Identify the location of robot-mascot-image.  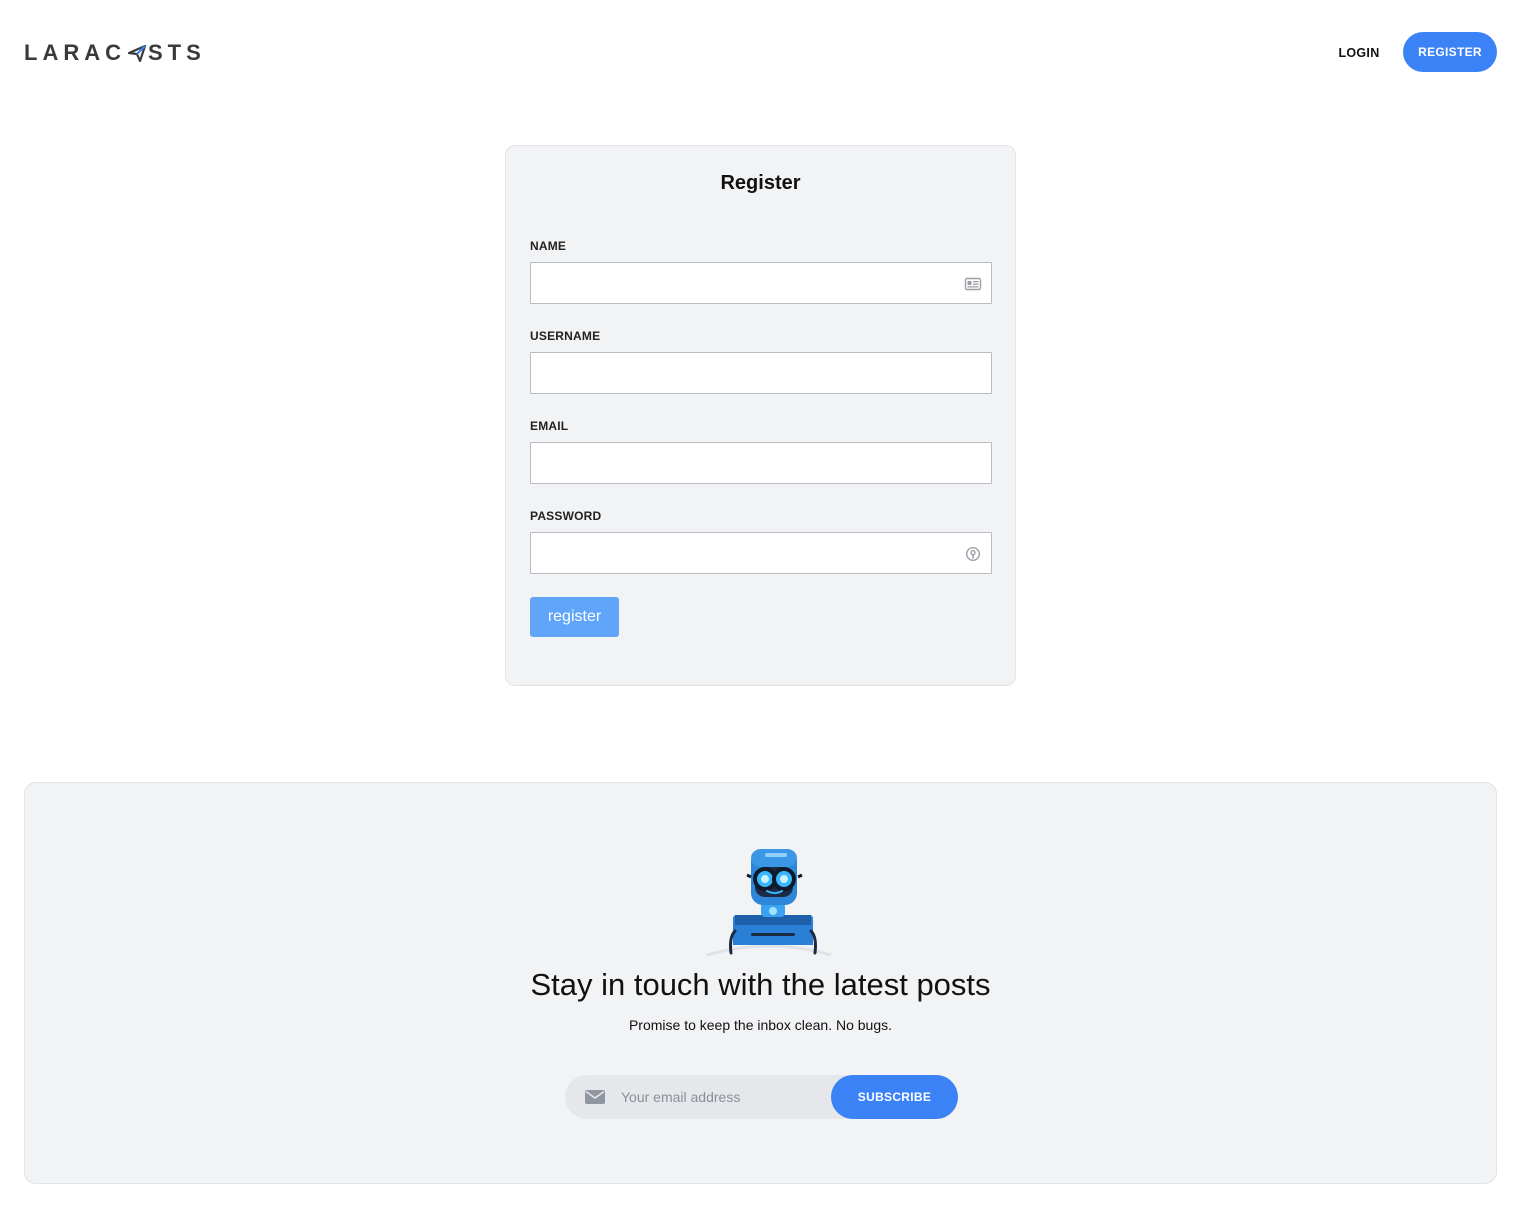
(769, 901).